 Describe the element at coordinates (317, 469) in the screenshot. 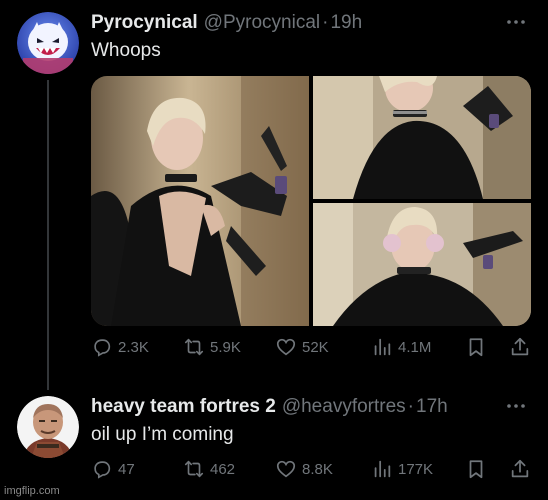

I see `like-count: 8.8K` at that location.